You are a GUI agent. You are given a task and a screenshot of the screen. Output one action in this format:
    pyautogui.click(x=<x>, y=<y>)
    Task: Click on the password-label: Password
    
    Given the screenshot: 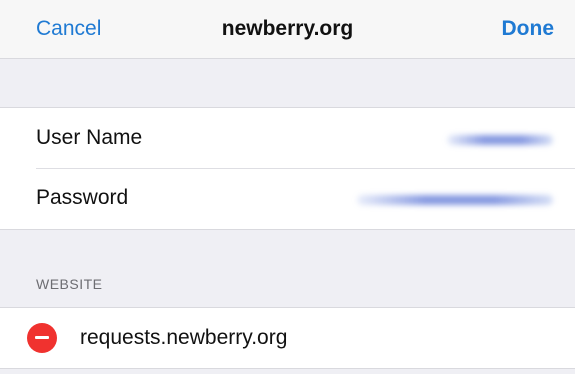 What is the action you would take?
    pyautogui.click(x=82, y=197)
    